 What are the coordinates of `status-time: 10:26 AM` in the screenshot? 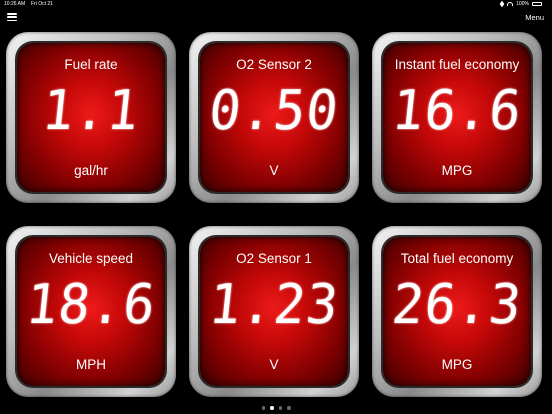 It's located at (15, 4).